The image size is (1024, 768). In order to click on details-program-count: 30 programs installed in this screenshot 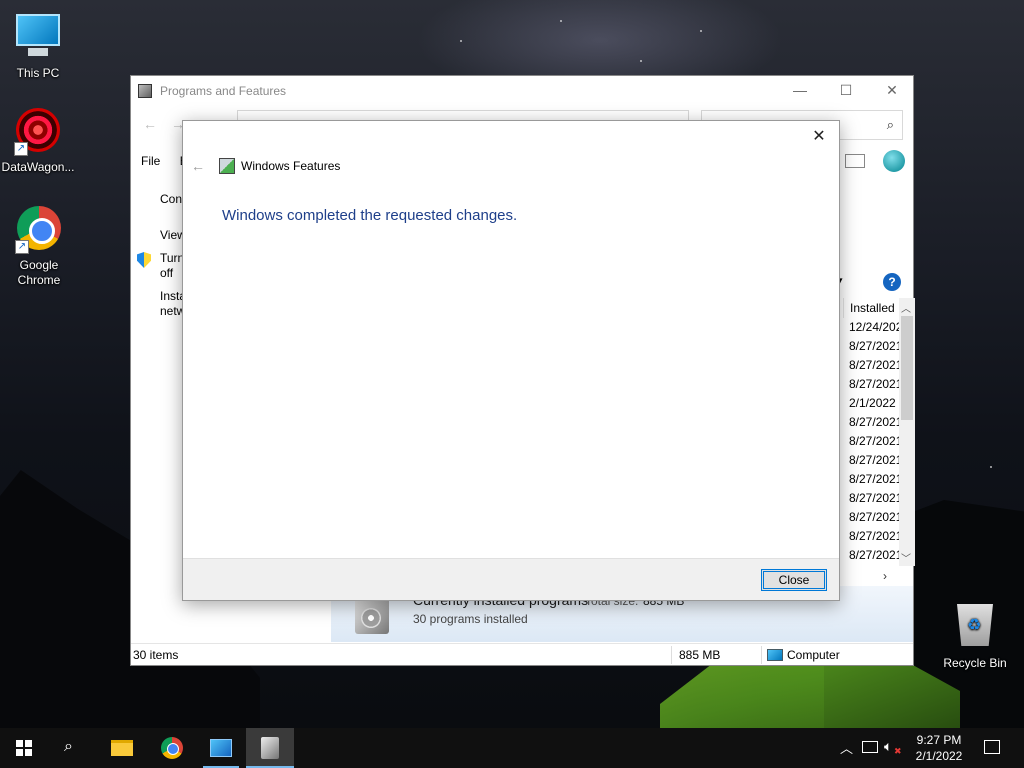, I will do `click(470, 619)`.